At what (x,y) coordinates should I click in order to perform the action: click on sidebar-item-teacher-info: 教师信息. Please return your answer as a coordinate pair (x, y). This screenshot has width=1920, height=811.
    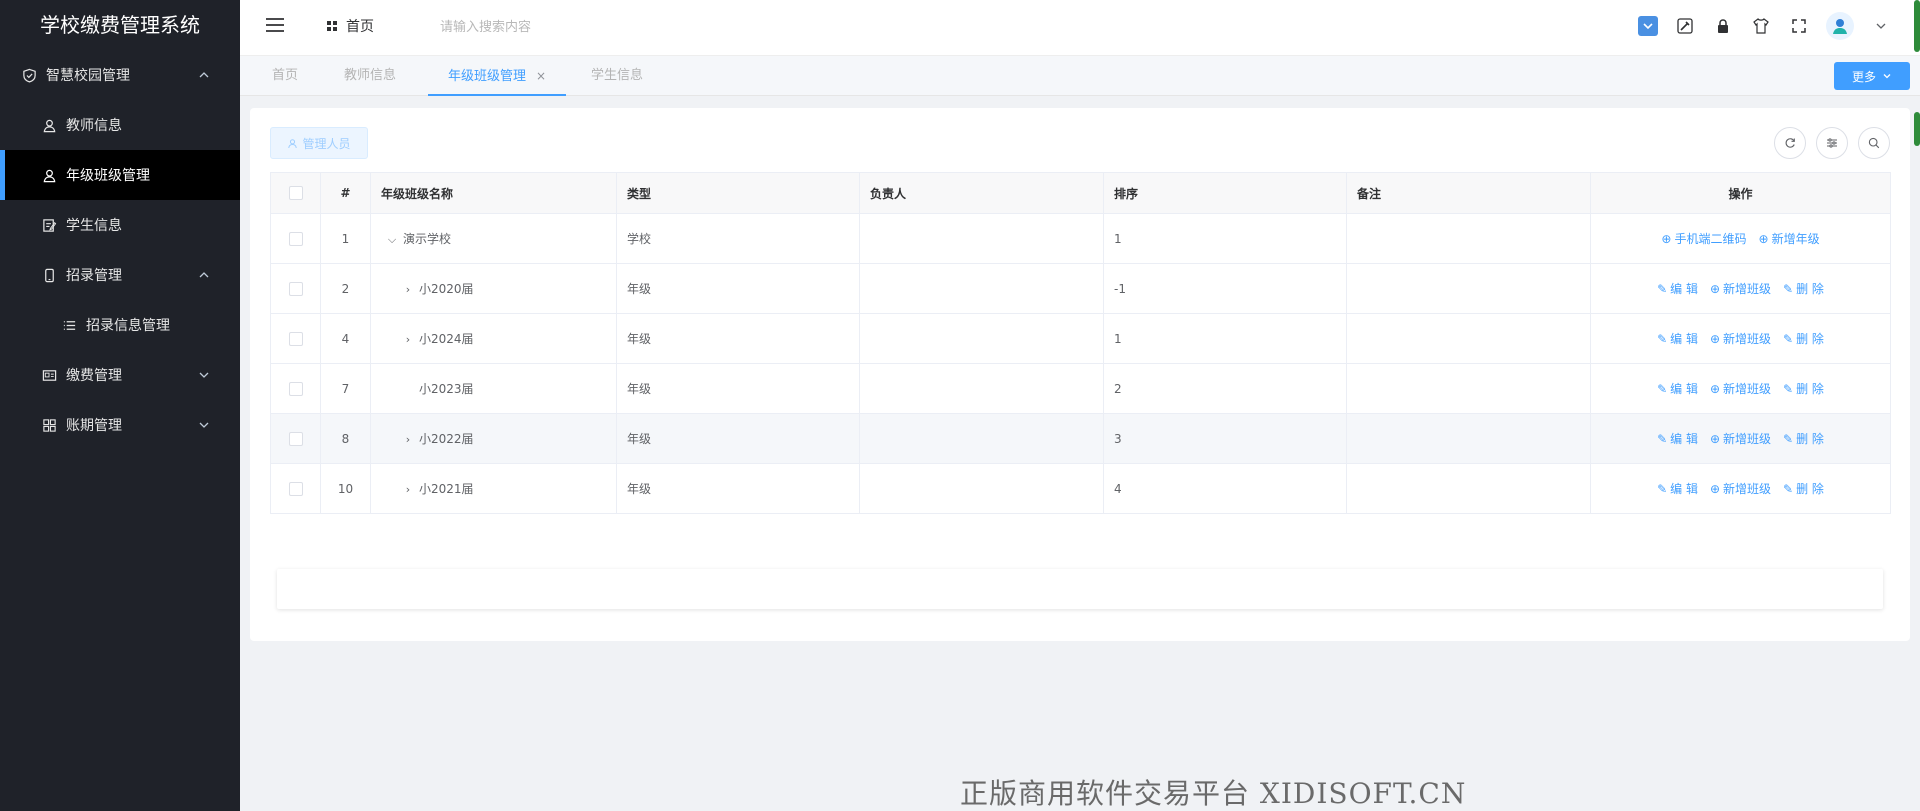
    Looking at the image, I should click on (120, 125).